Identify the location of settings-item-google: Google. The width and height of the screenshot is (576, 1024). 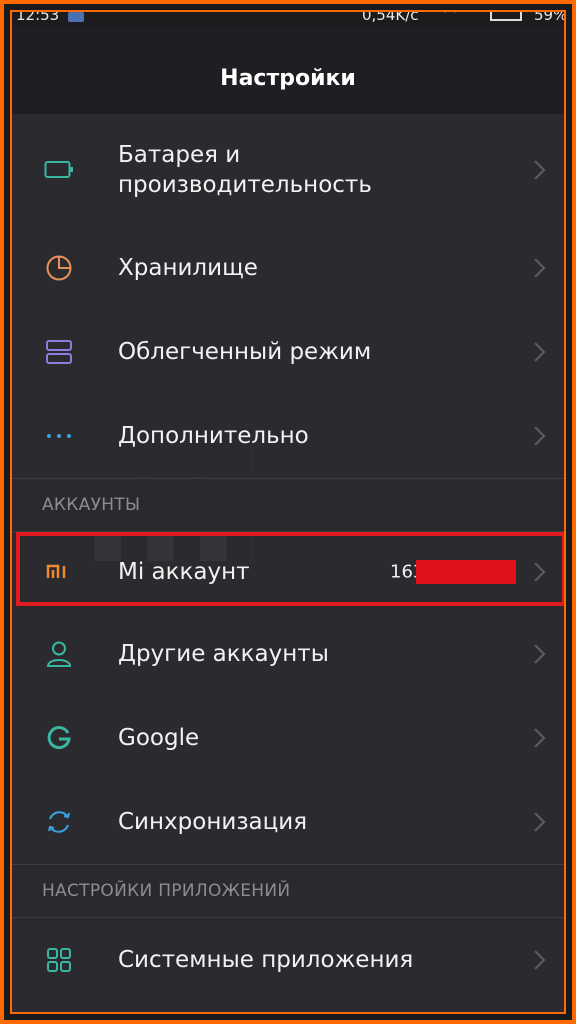
(288, 738).